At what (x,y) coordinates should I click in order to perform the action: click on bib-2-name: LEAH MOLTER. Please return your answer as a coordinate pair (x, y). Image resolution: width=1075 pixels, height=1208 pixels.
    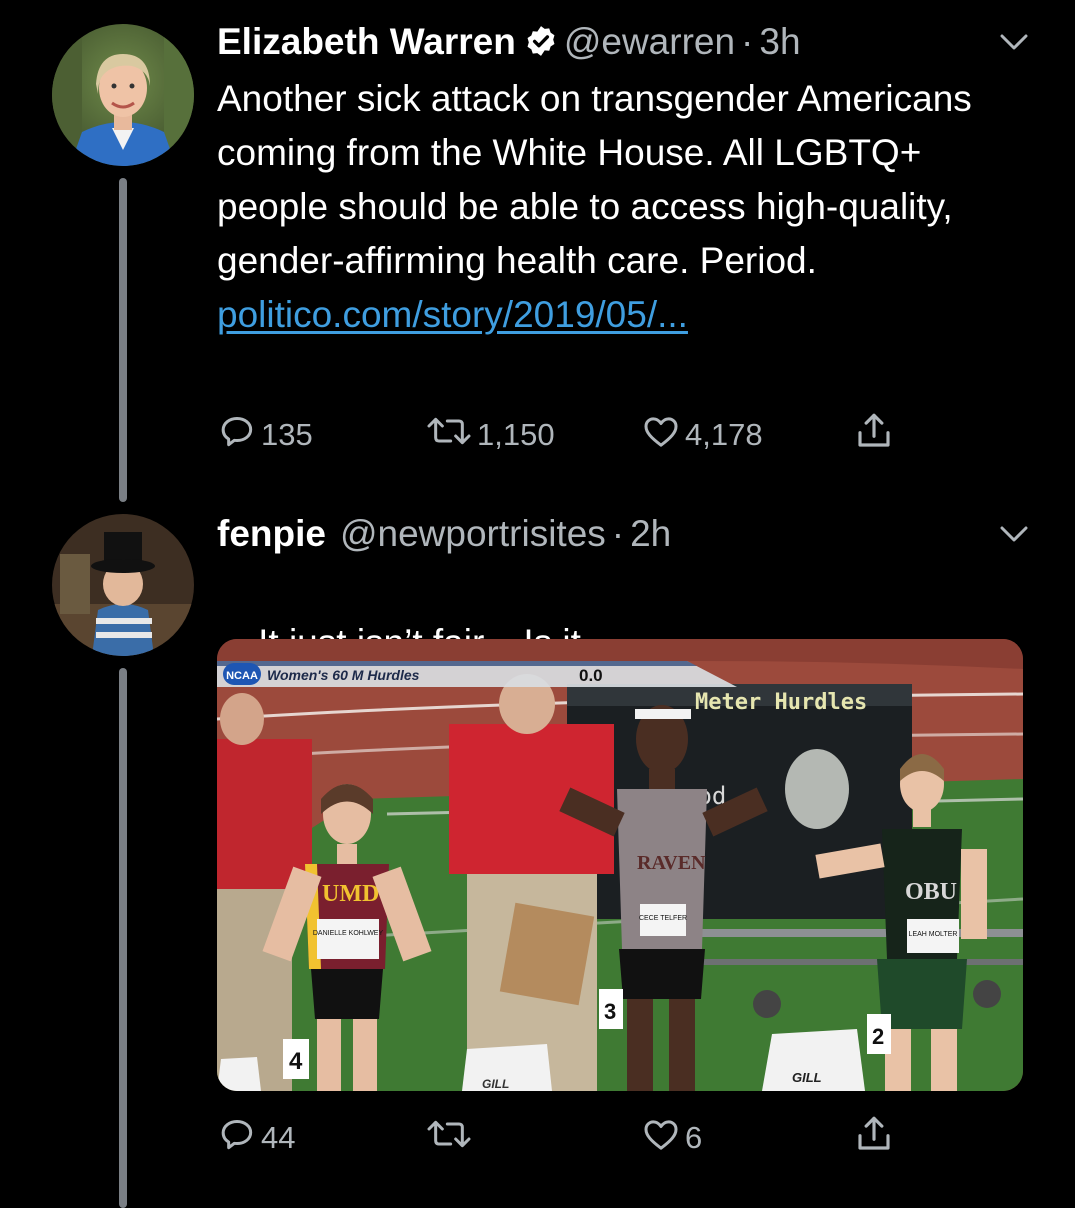
    Looking at the image, I should click on (933, 934).